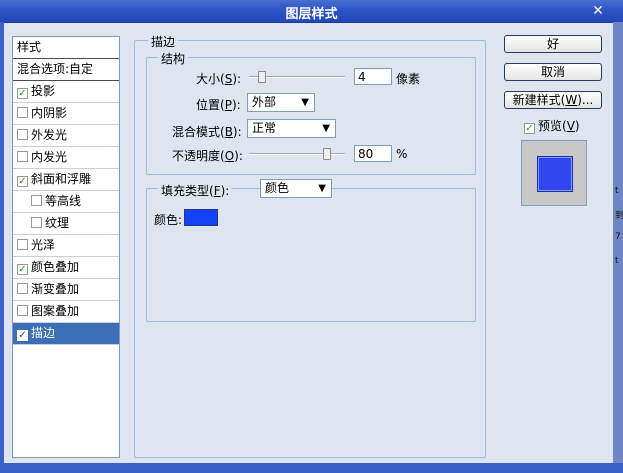 This screenshot has width=623, height=473. What do you see at coordinates (43, 91) in the screenshot?
I see `style-item-label: 投影` at bounding box center [43, 91].